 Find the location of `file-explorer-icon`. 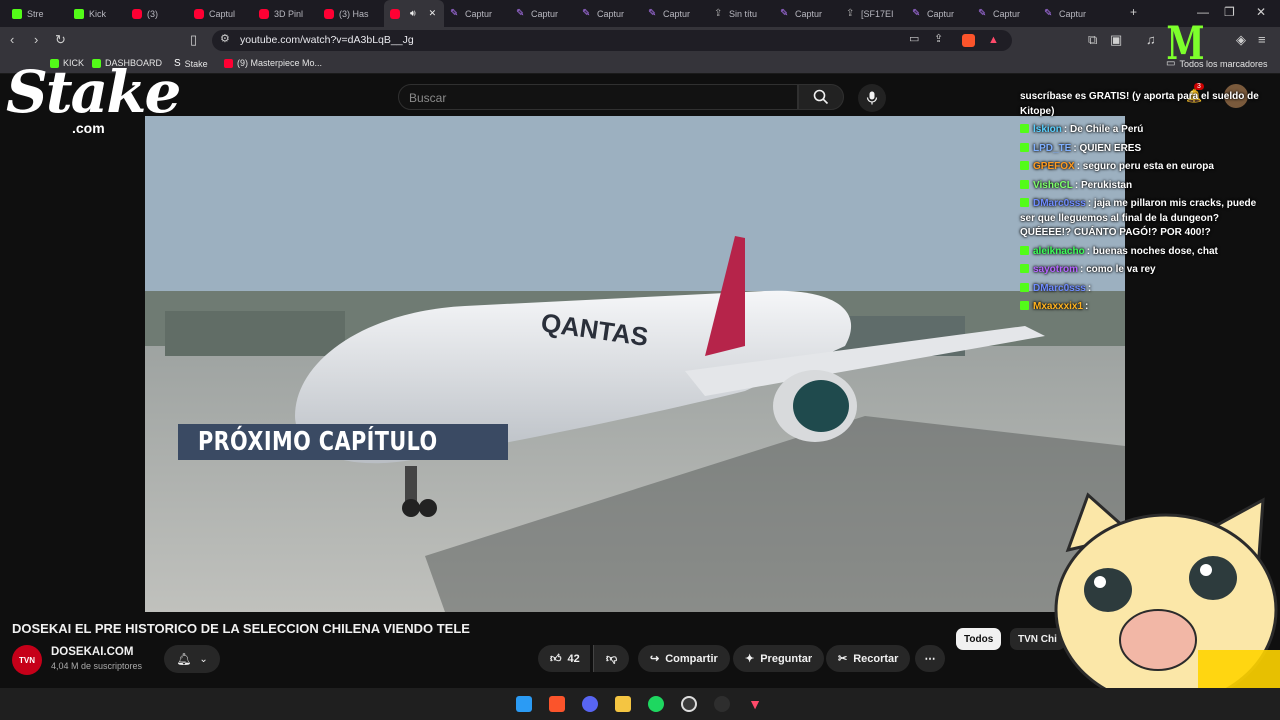

file-explorer-icon is located at coordinates (623, 704).